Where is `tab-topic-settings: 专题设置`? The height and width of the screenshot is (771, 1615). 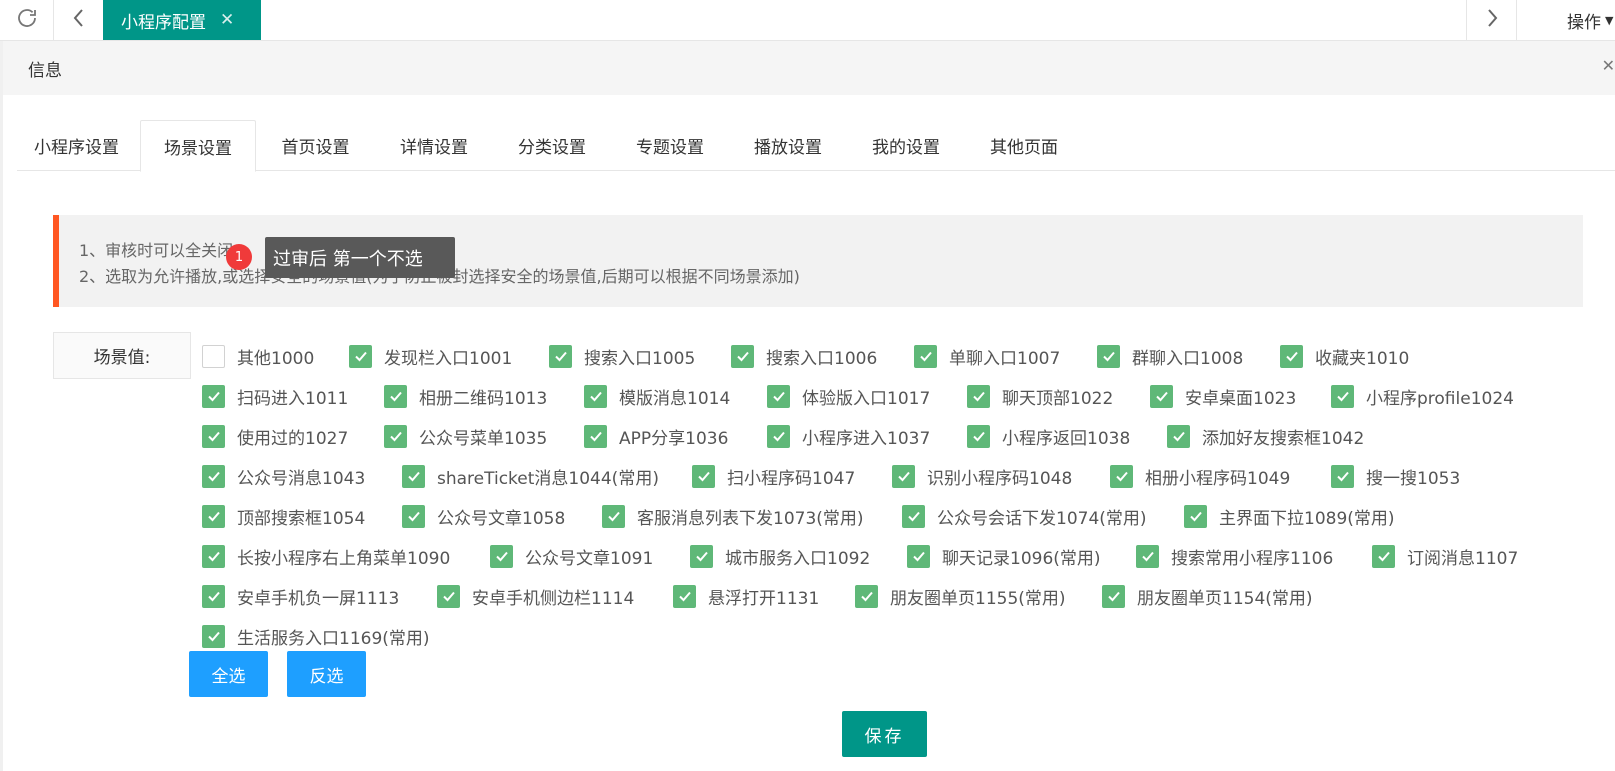
tab-topic-settings: 专题设置 is located at coordinates (670, 145).